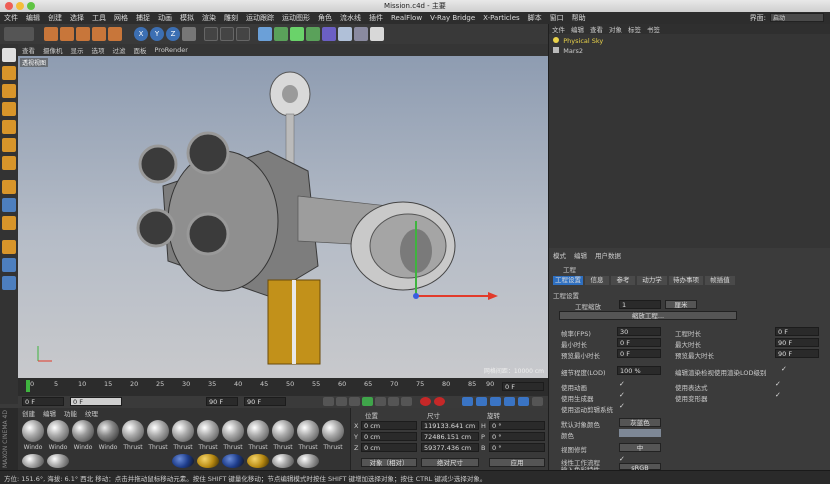 This screenshot has width=830, height=484. I want to click on axis-mode-icon, so click(9, 187).